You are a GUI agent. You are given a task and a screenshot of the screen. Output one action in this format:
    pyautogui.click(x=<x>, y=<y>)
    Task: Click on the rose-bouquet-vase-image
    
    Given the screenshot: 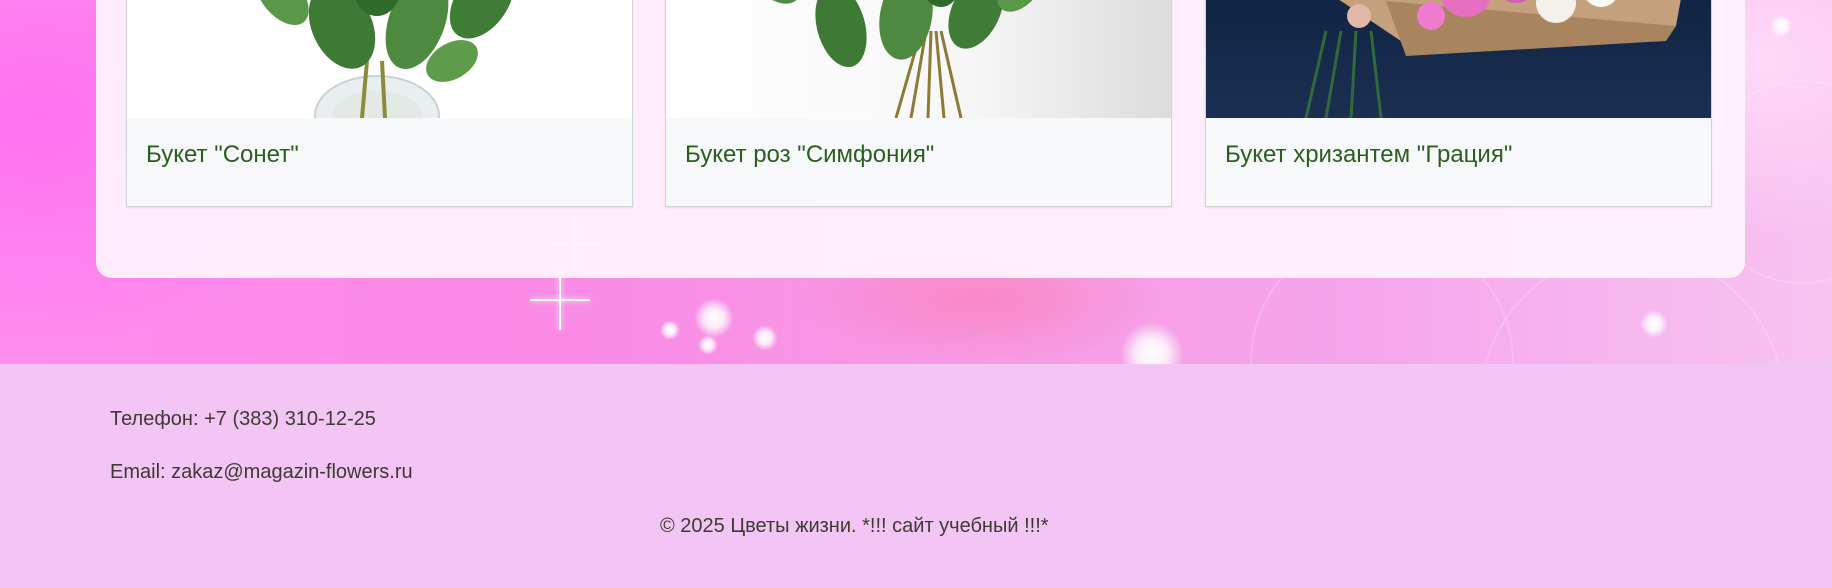 What is the action you would take?
    pyautogui.click(x=379, y=59)
    